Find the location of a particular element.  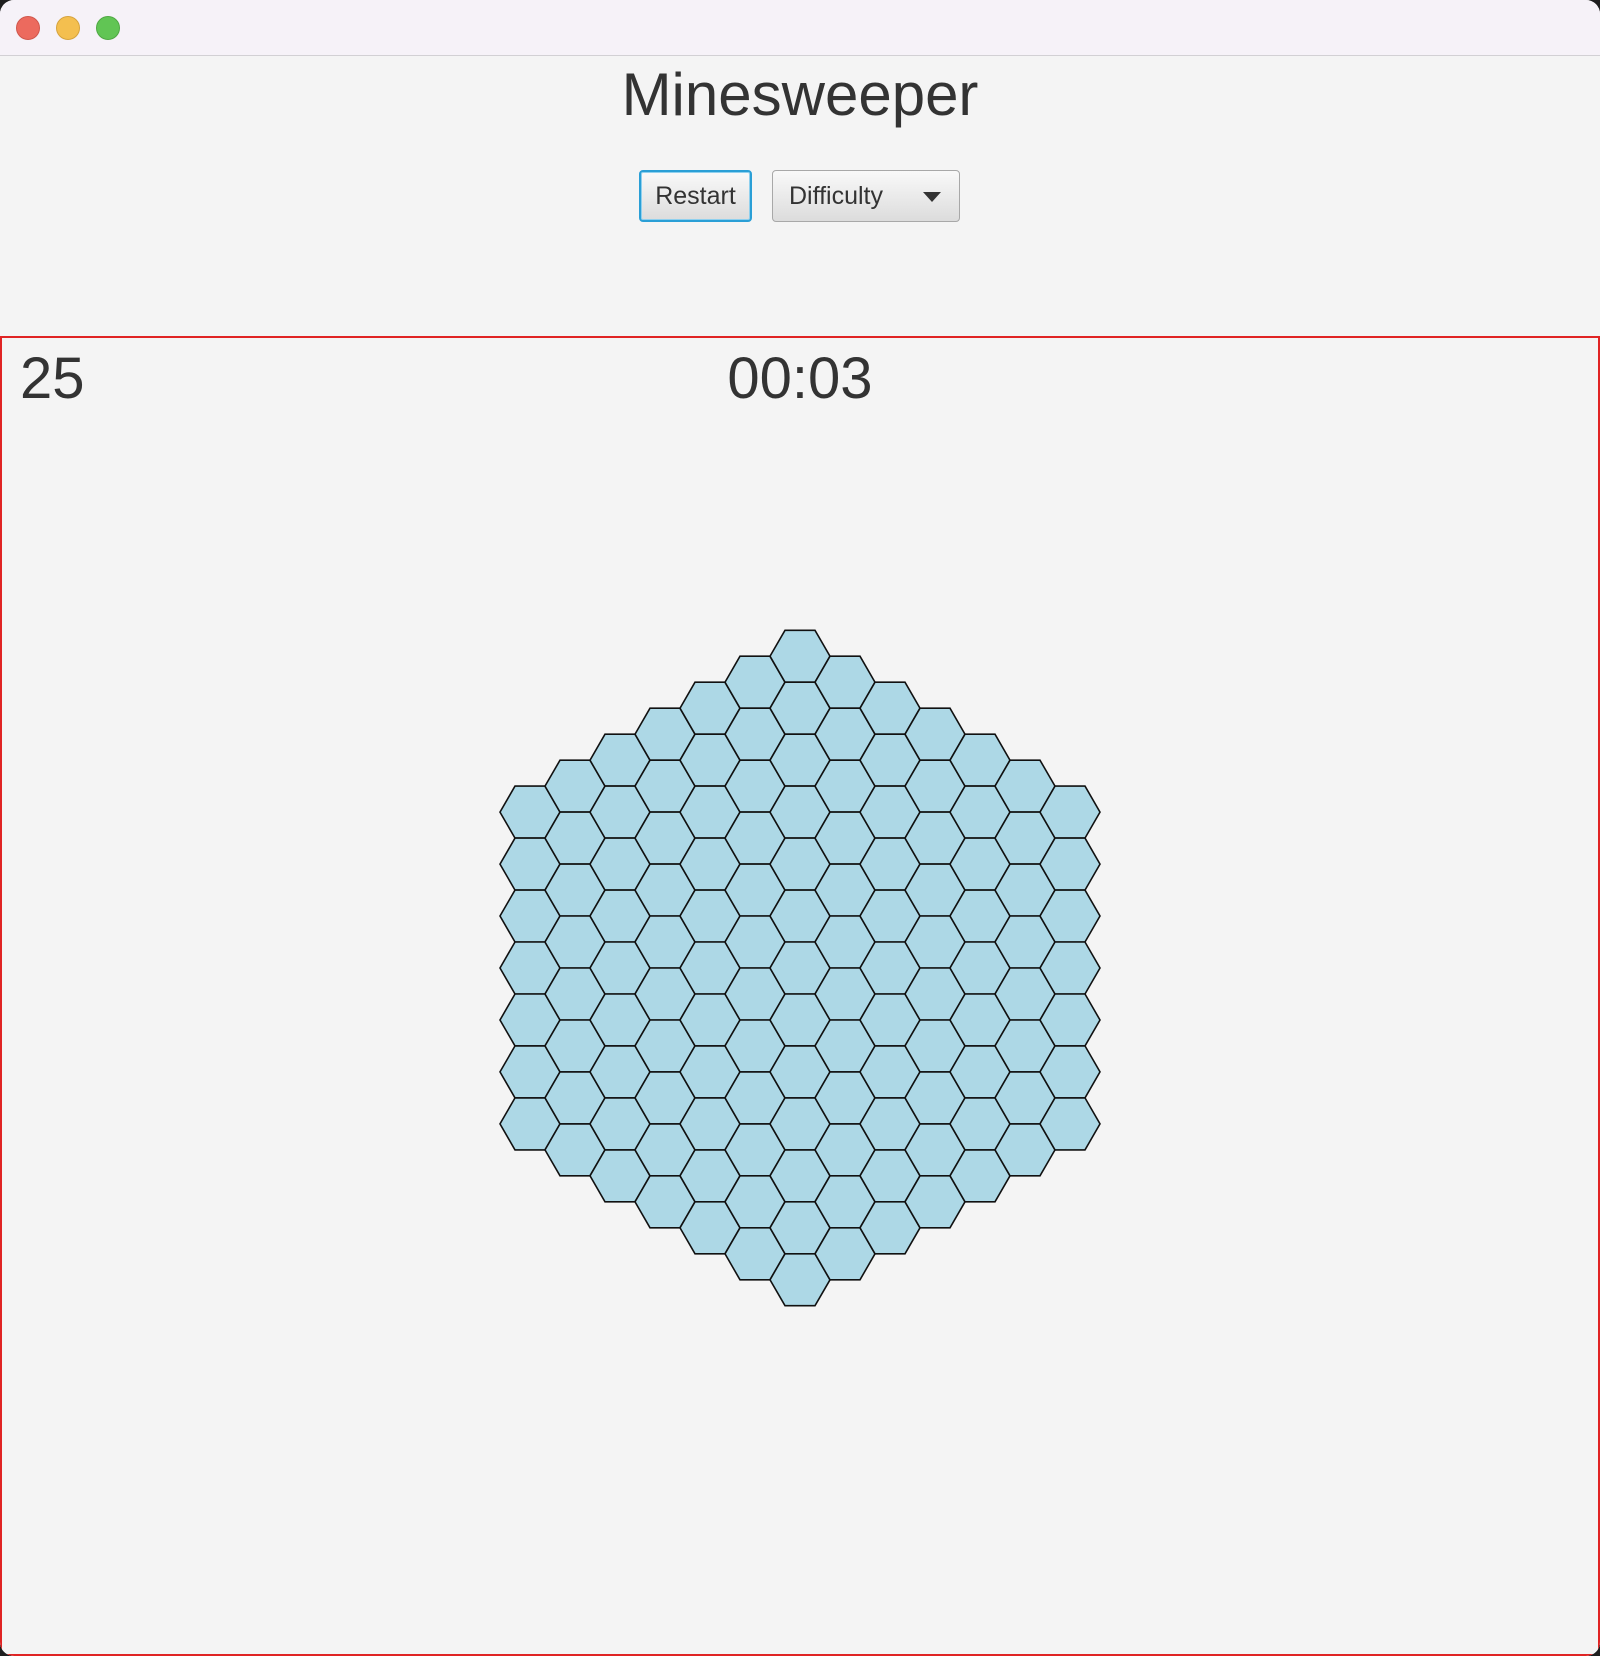

maximize-window-button is located at coordinates (108, 28).